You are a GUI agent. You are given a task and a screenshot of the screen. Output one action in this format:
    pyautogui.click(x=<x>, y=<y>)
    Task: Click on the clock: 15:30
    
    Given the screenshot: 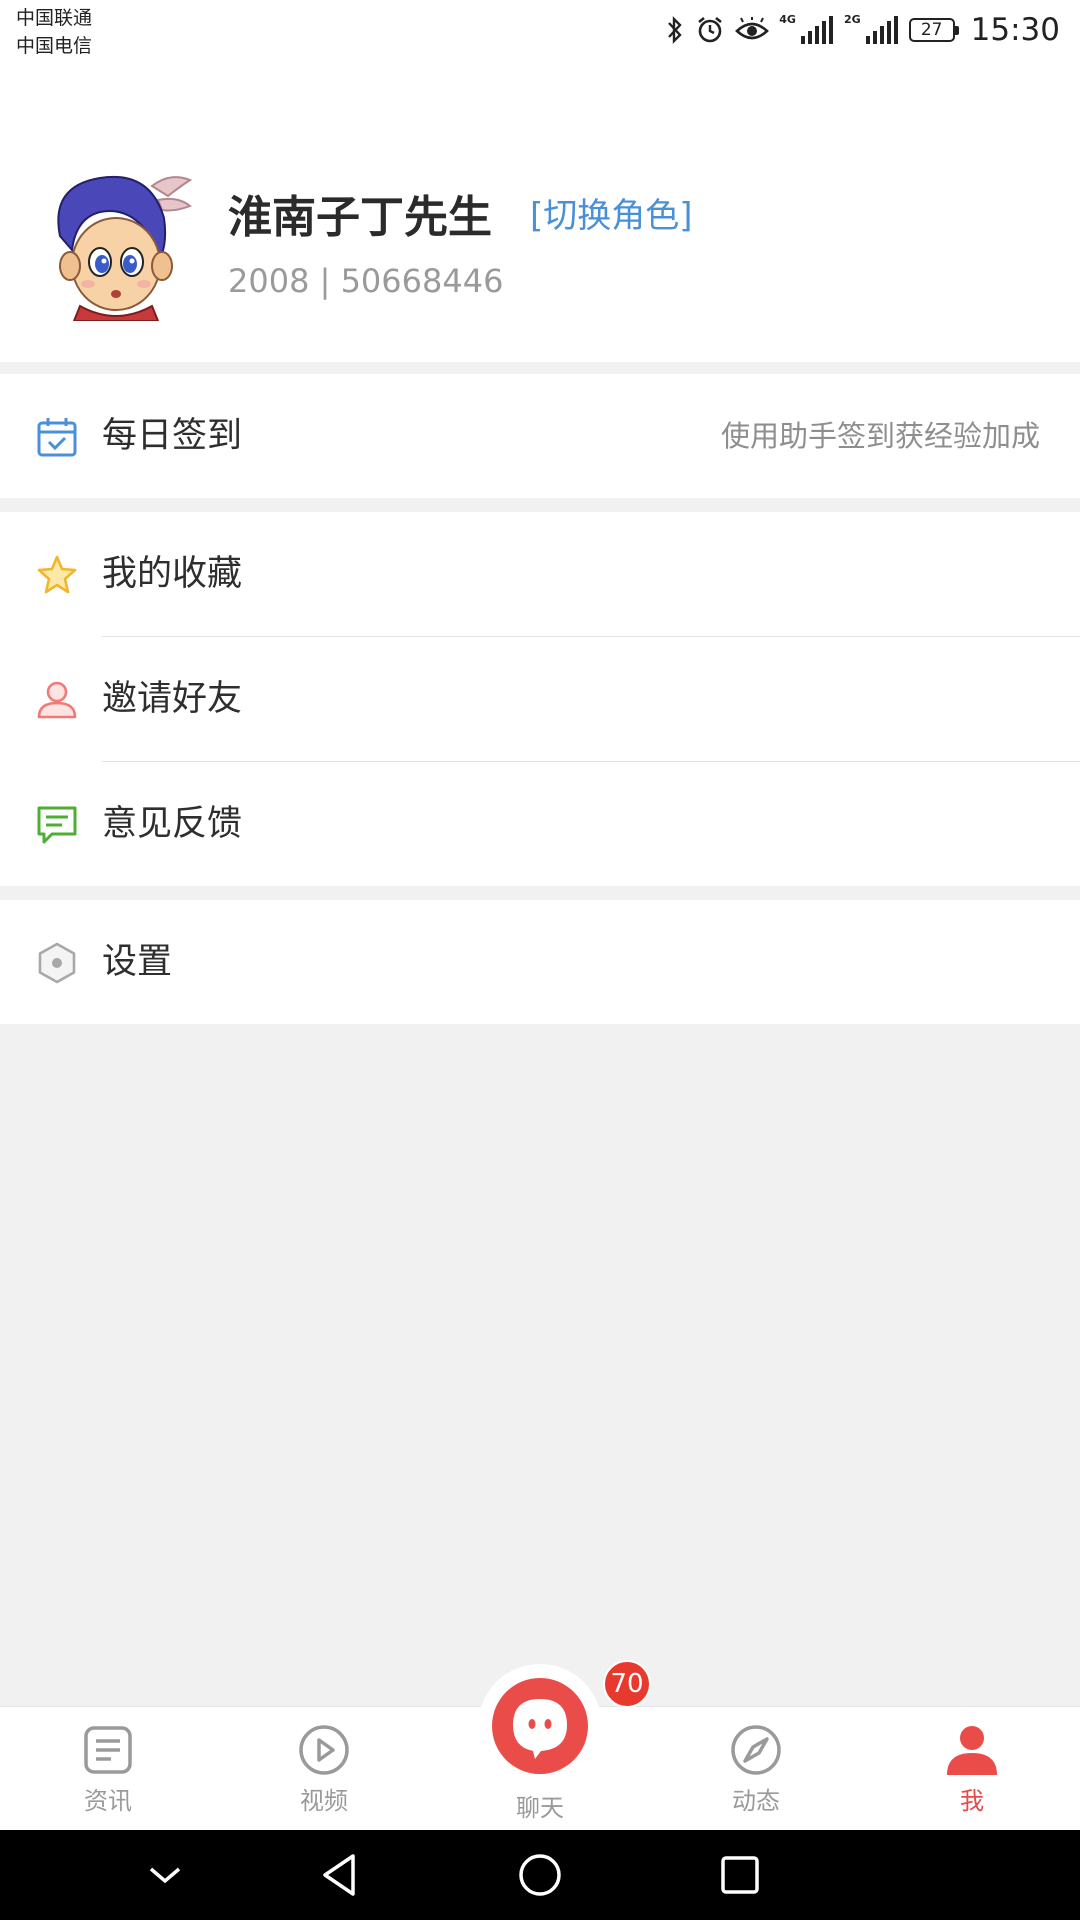 What is the action you would take?
    pyautogui.click(x=1015, y=30)
    